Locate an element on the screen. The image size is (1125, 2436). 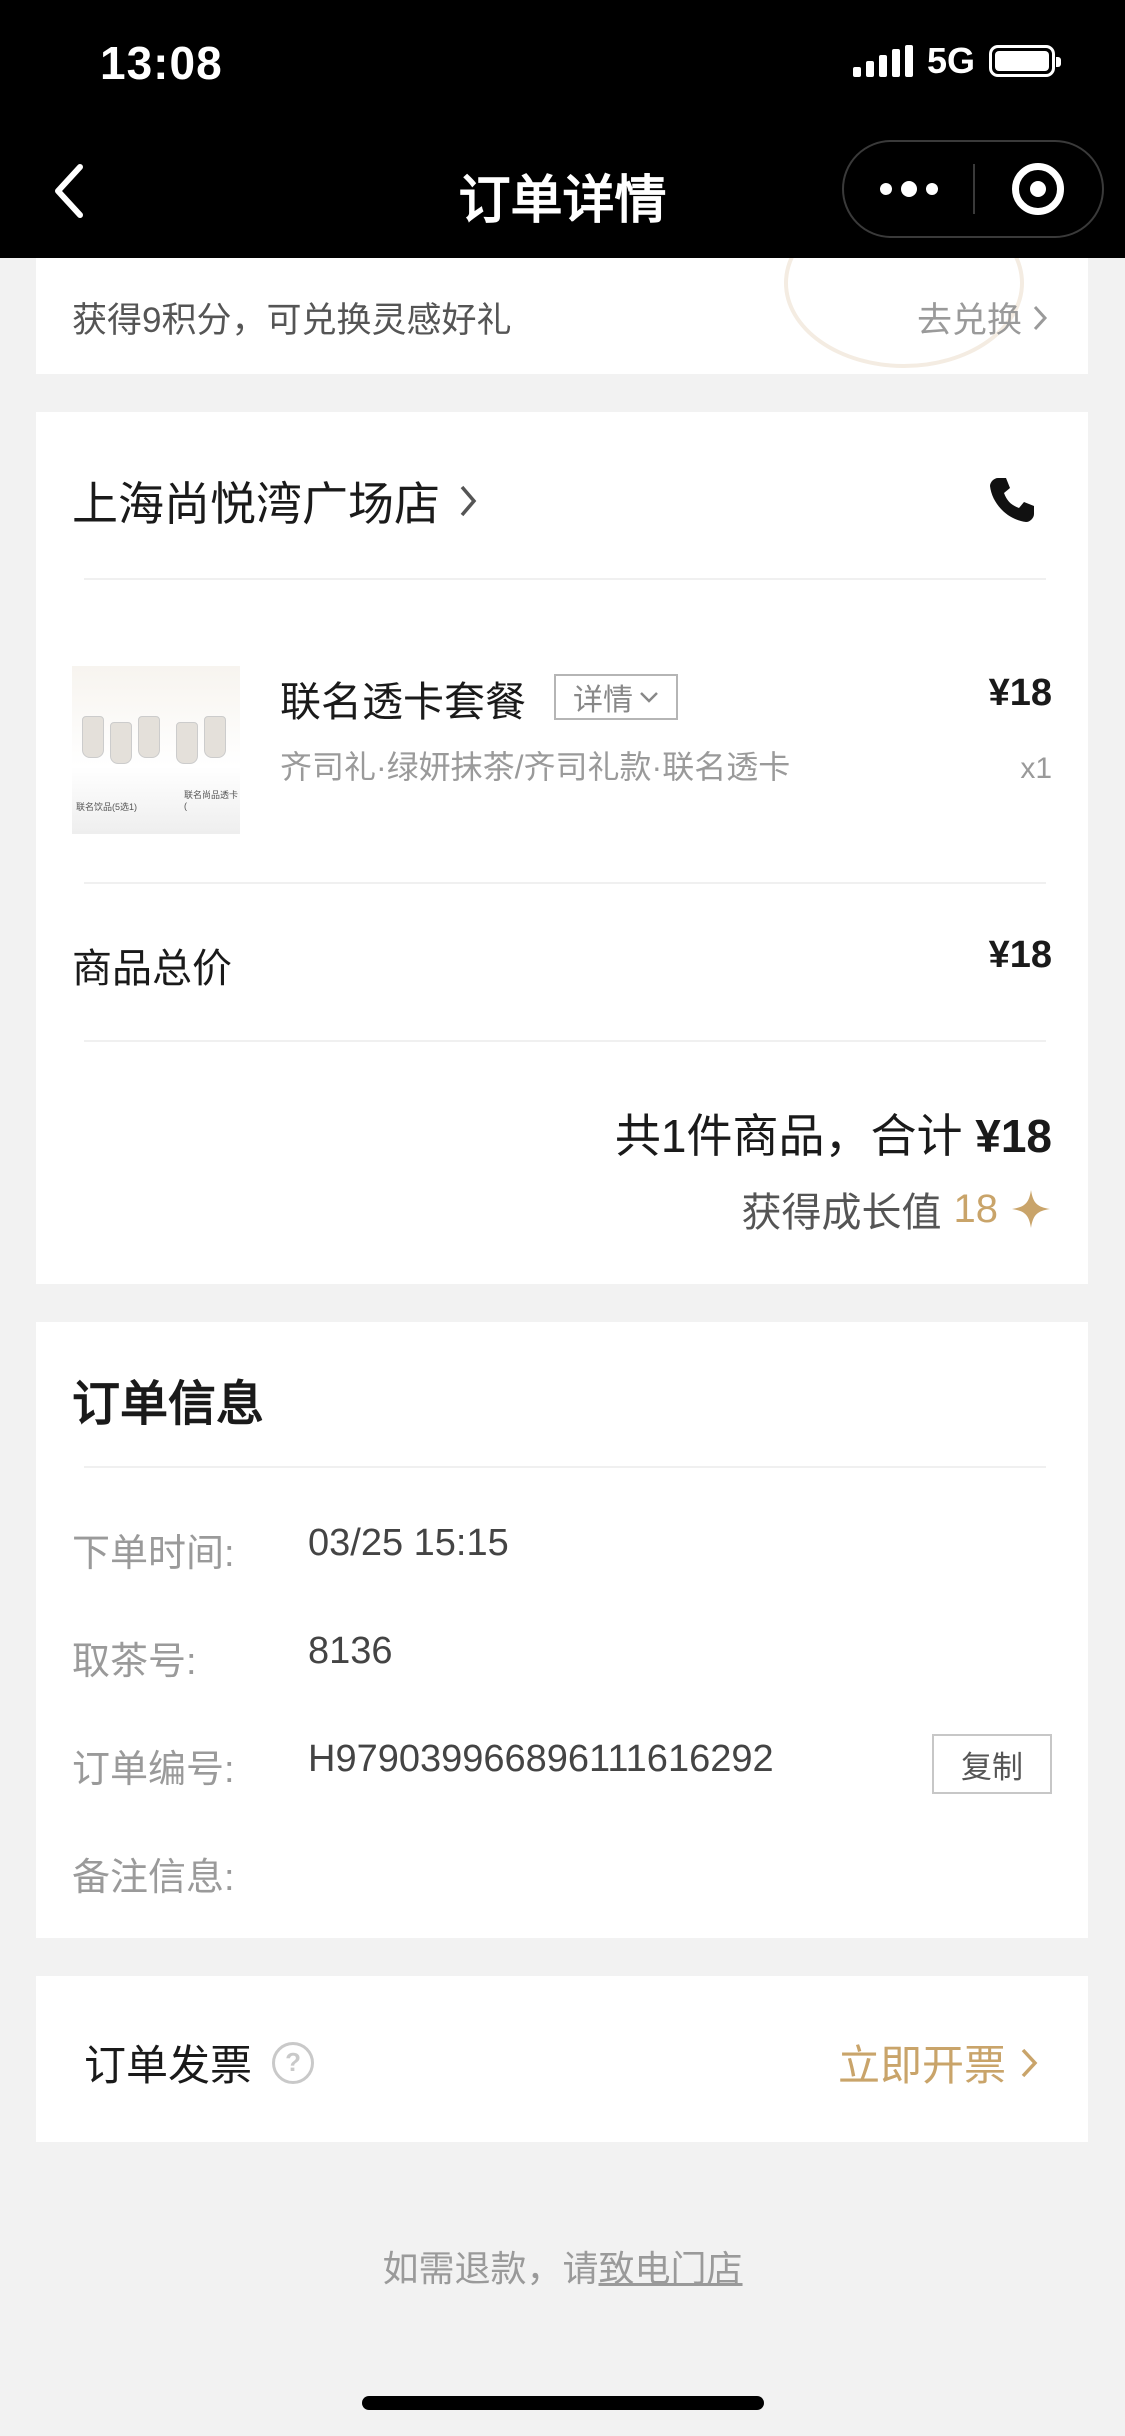
points-text: 获得9积分，可兑换灵感好礼 is located at coordinates (292, 320).